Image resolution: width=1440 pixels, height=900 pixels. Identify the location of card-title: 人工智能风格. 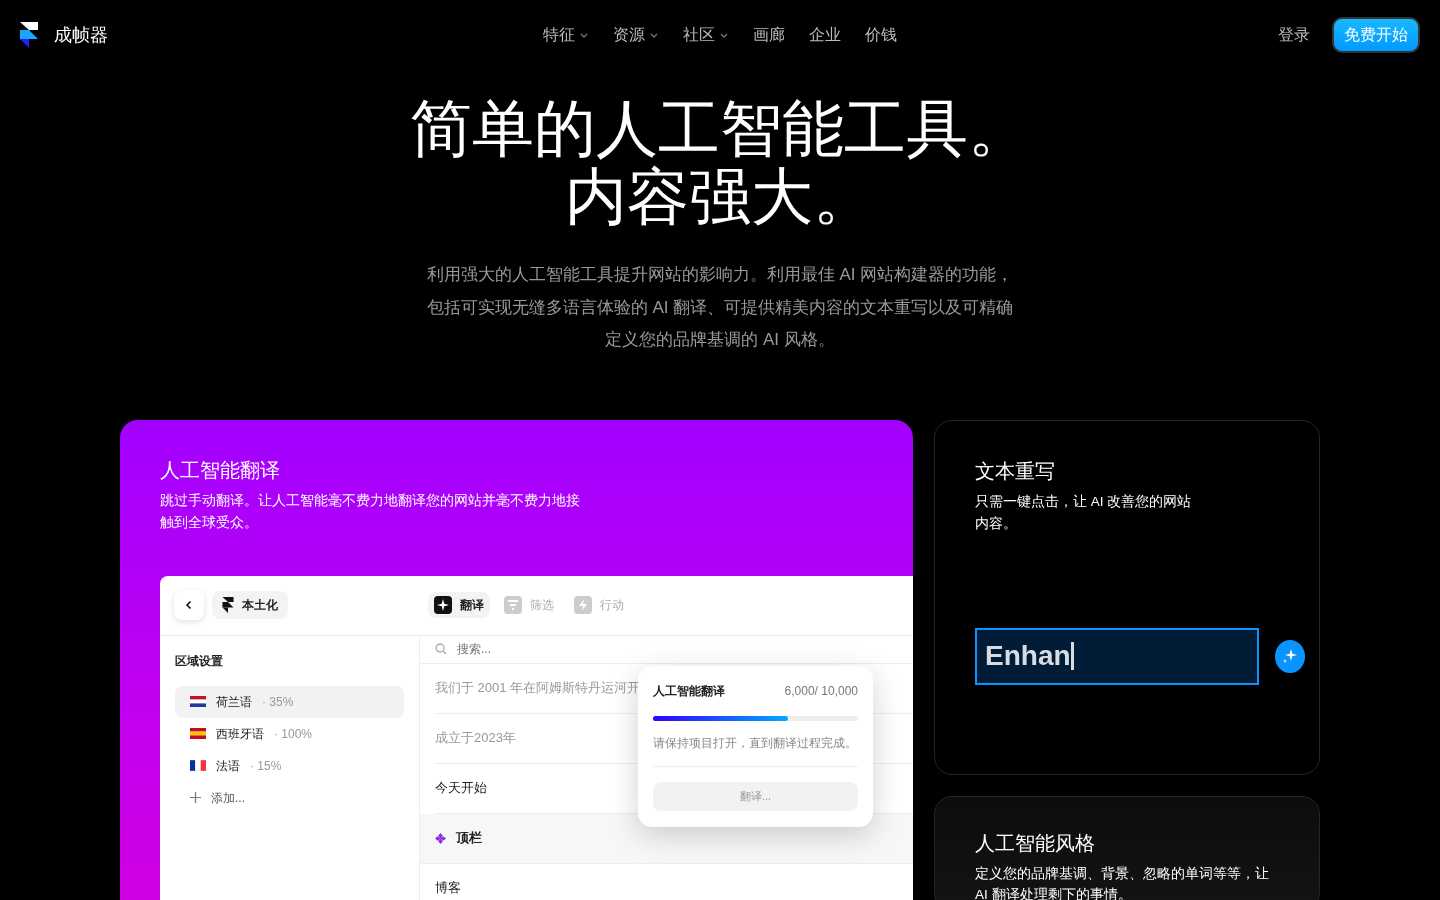
(1035, 842).